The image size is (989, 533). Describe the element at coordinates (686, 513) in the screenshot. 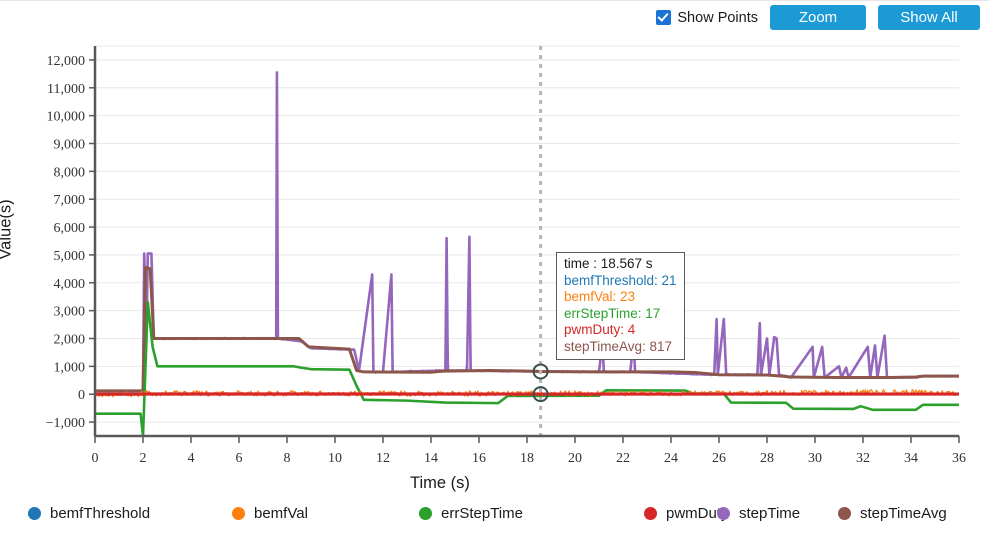

I see `legend-item-pwmduty: pwmDuty` at that location.